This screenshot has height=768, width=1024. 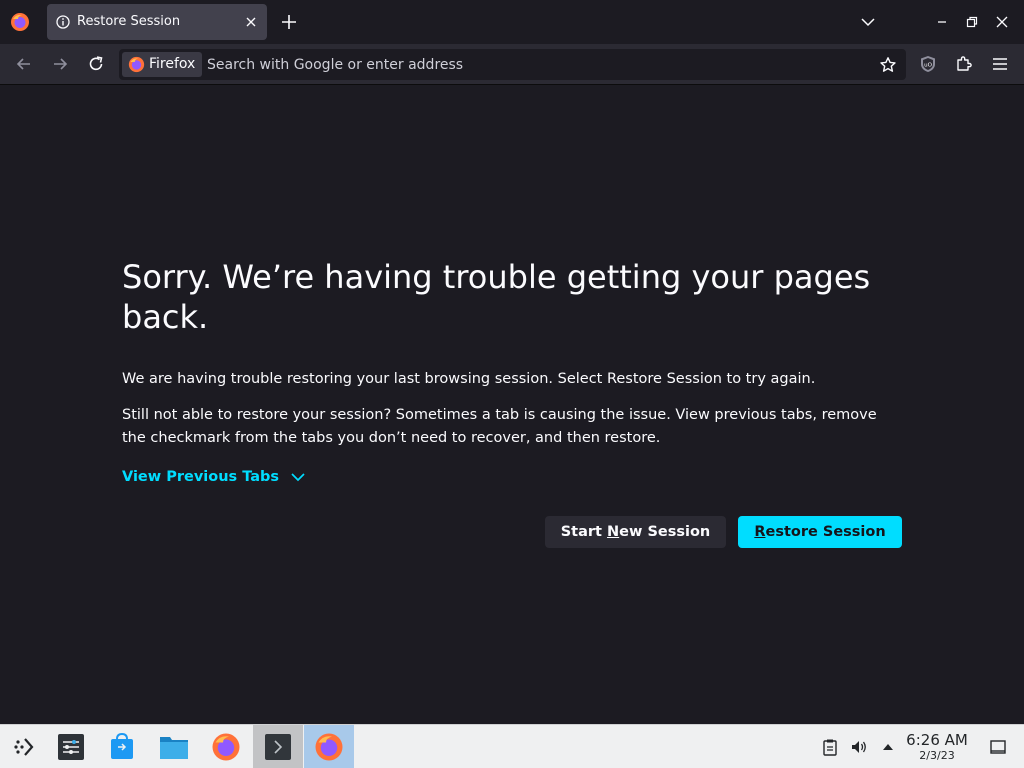 I want to click on discover-store-icon, so click(x=122, y=746).